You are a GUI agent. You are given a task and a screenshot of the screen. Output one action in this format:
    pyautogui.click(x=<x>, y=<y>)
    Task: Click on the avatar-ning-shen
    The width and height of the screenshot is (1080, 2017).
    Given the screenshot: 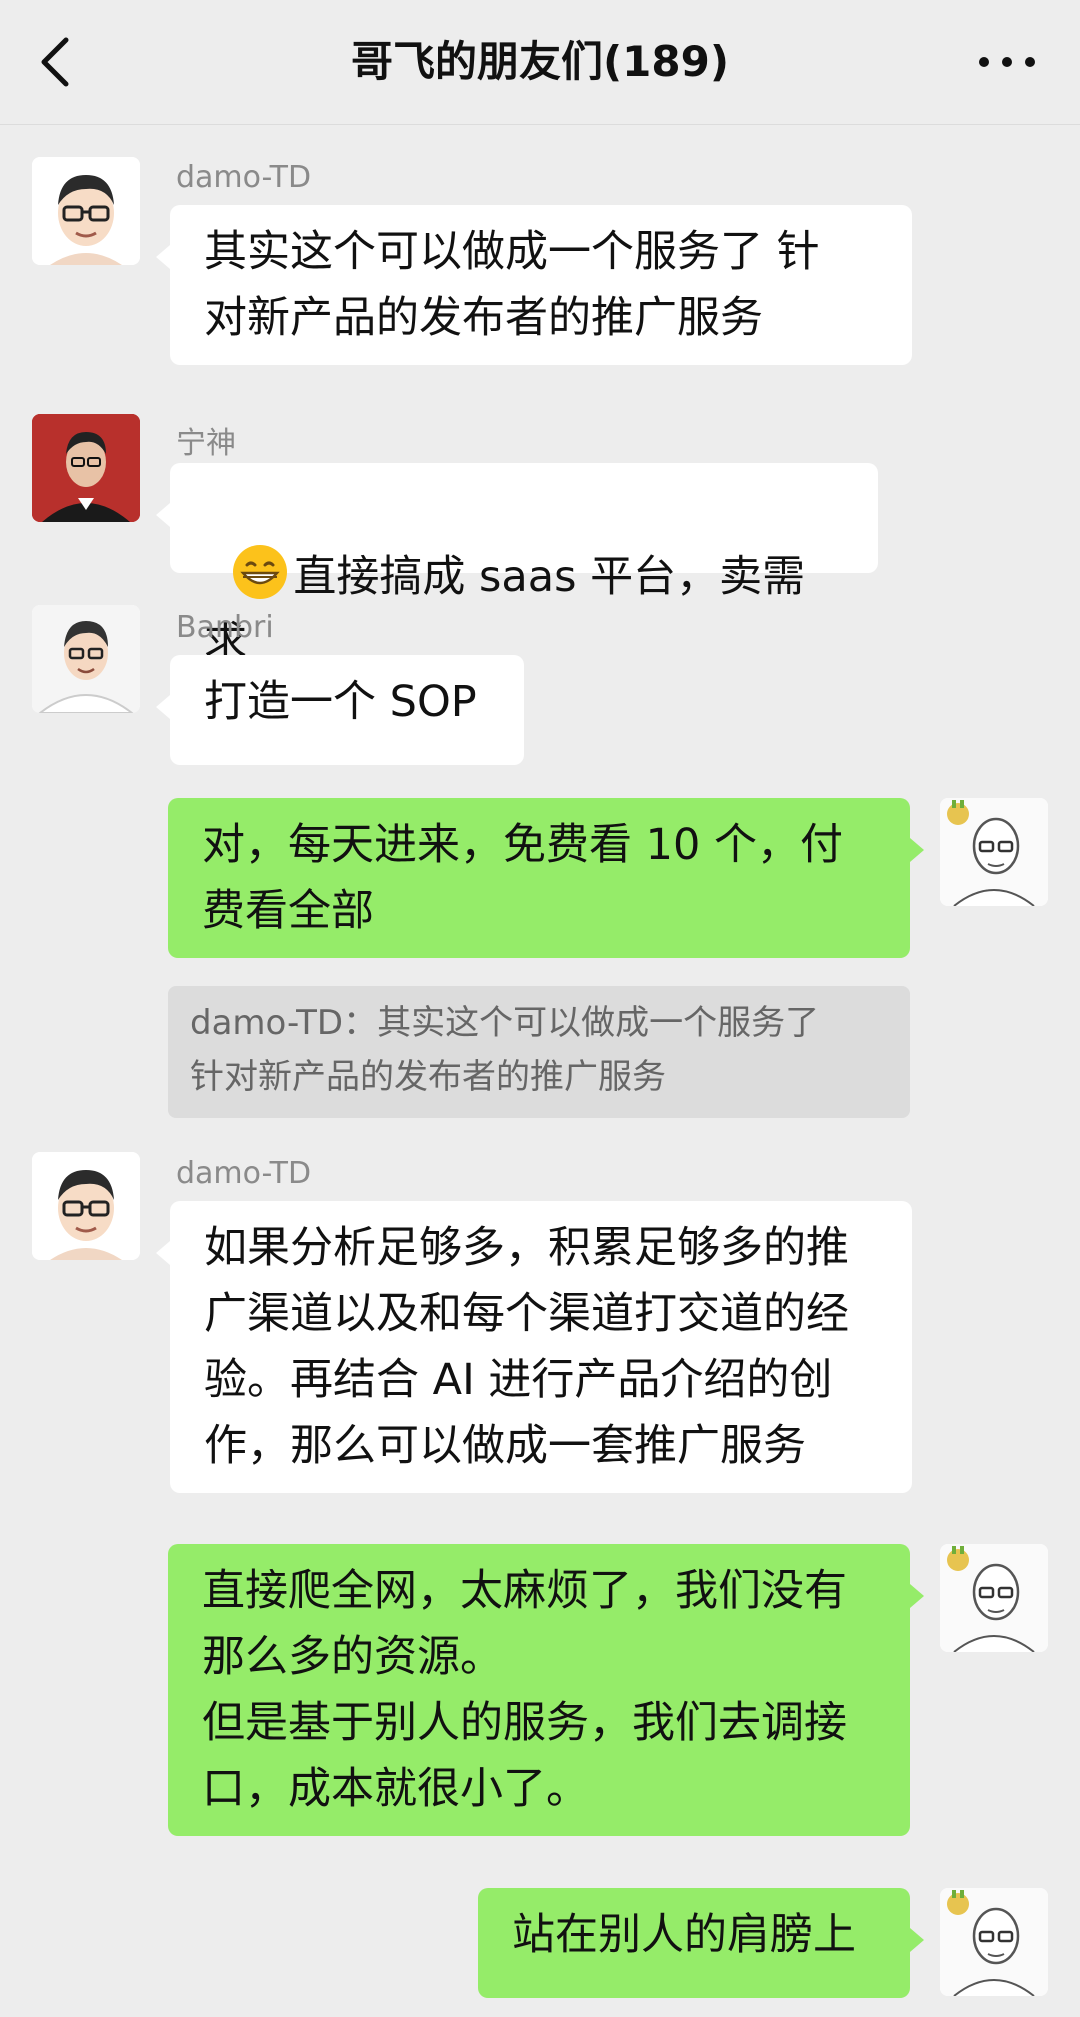 What is the action you would take?
    pyautogui.click(x=86, y=468)
    